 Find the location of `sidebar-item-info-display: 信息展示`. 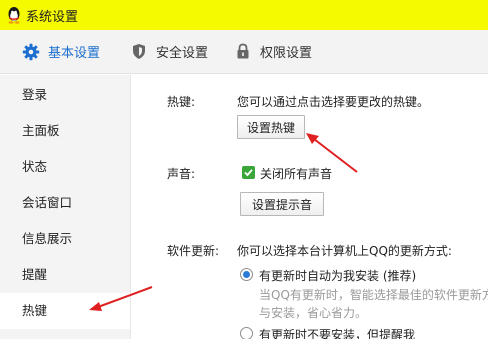

sidebar-item-info-display: 信息展示 is located at coordinates (65, 239).